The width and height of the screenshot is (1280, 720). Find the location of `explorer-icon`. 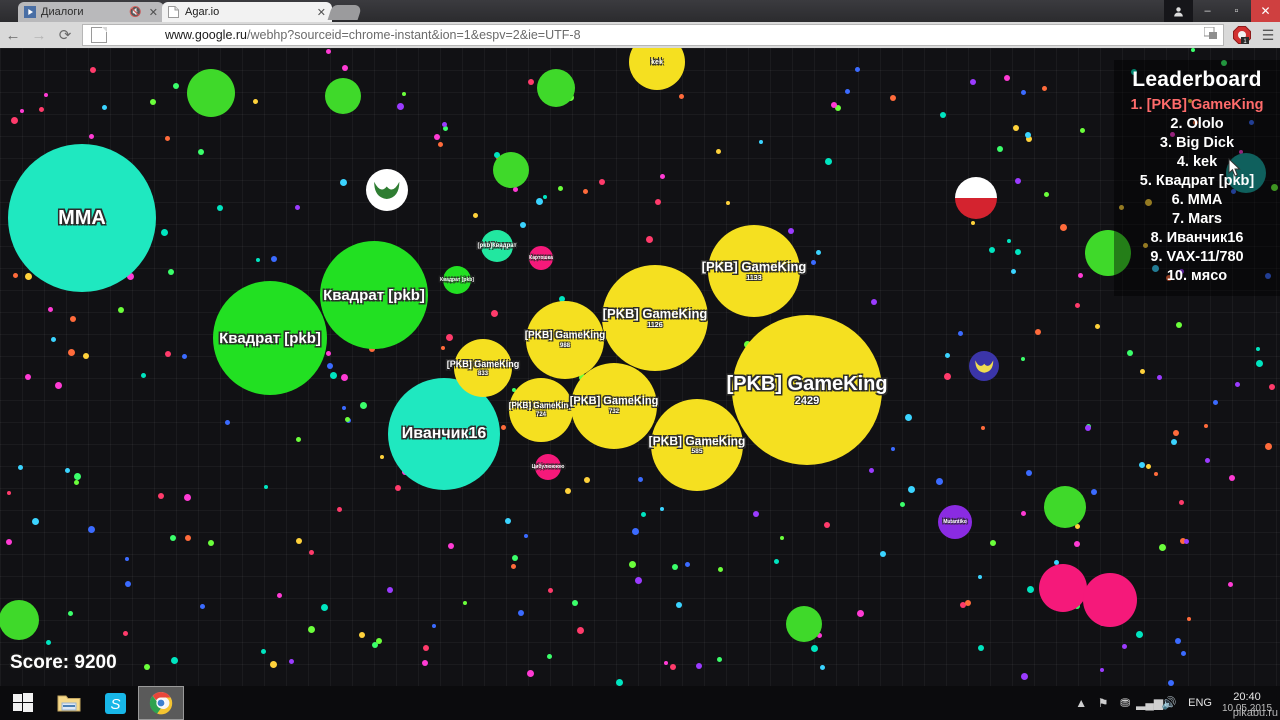

explorer-icon is located at coordinates (69, 703).